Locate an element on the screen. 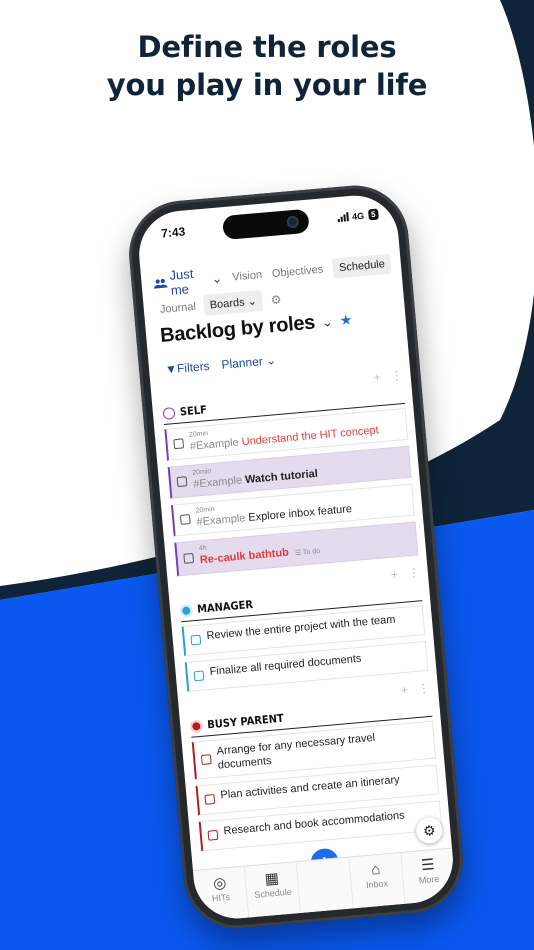 The height and width of the screenshot is (950, 534). tab-schedule: ▦ Schedule is located at coordinates (273, 890).